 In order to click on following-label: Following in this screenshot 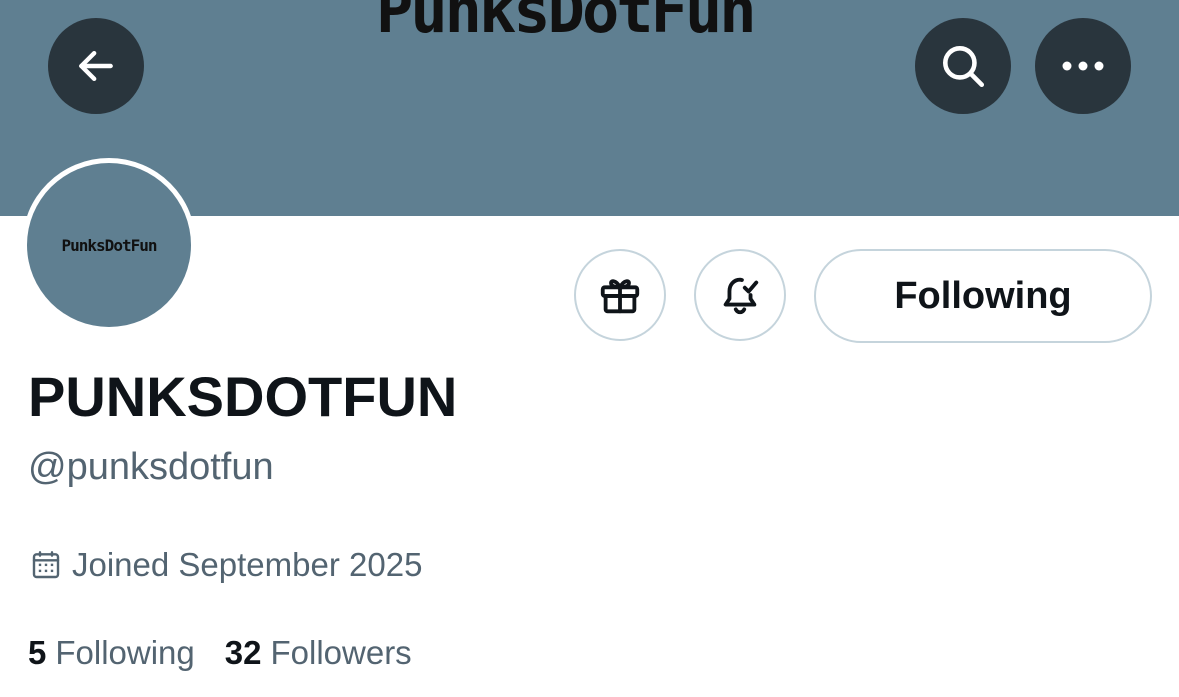, I will do `click(125, 652)`.